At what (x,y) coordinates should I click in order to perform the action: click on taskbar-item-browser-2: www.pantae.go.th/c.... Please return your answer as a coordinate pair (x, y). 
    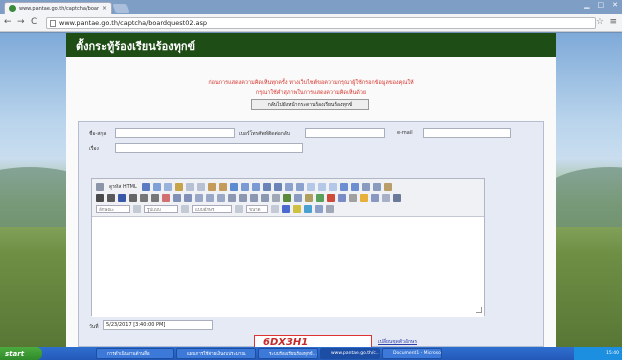
    Looking at the image, I should click on (350, 353).